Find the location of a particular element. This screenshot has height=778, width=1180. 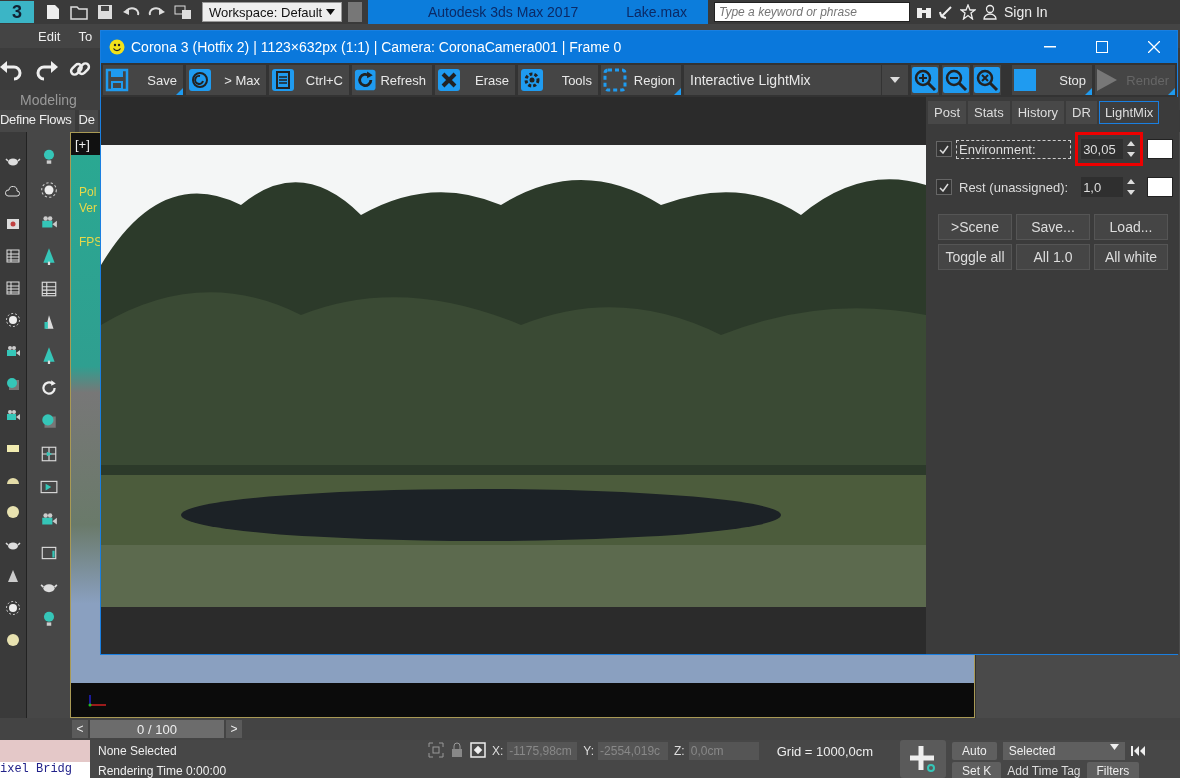

check-icon is located at coordinates (944, 149).